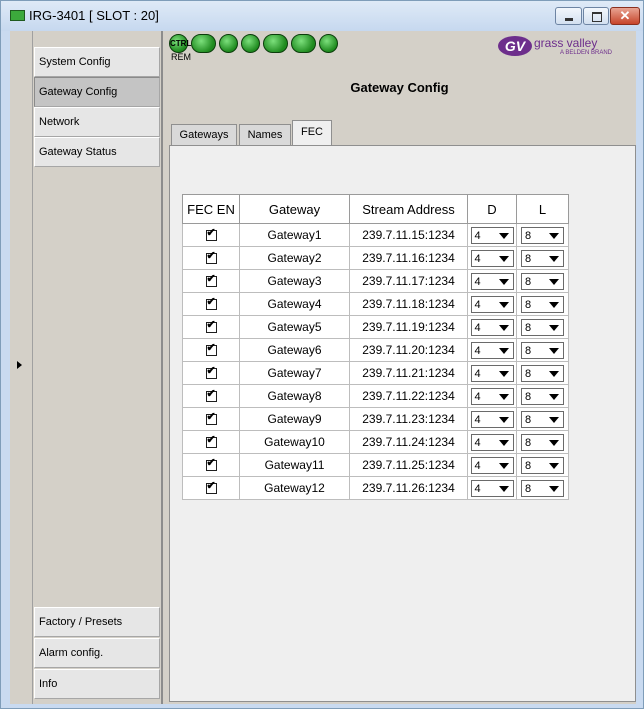 This screenshot has height=709, width=644. What do you see at coordinates (492, 209) in the screenshot?
I see `header-d: D` at bounding box center [492, 209].